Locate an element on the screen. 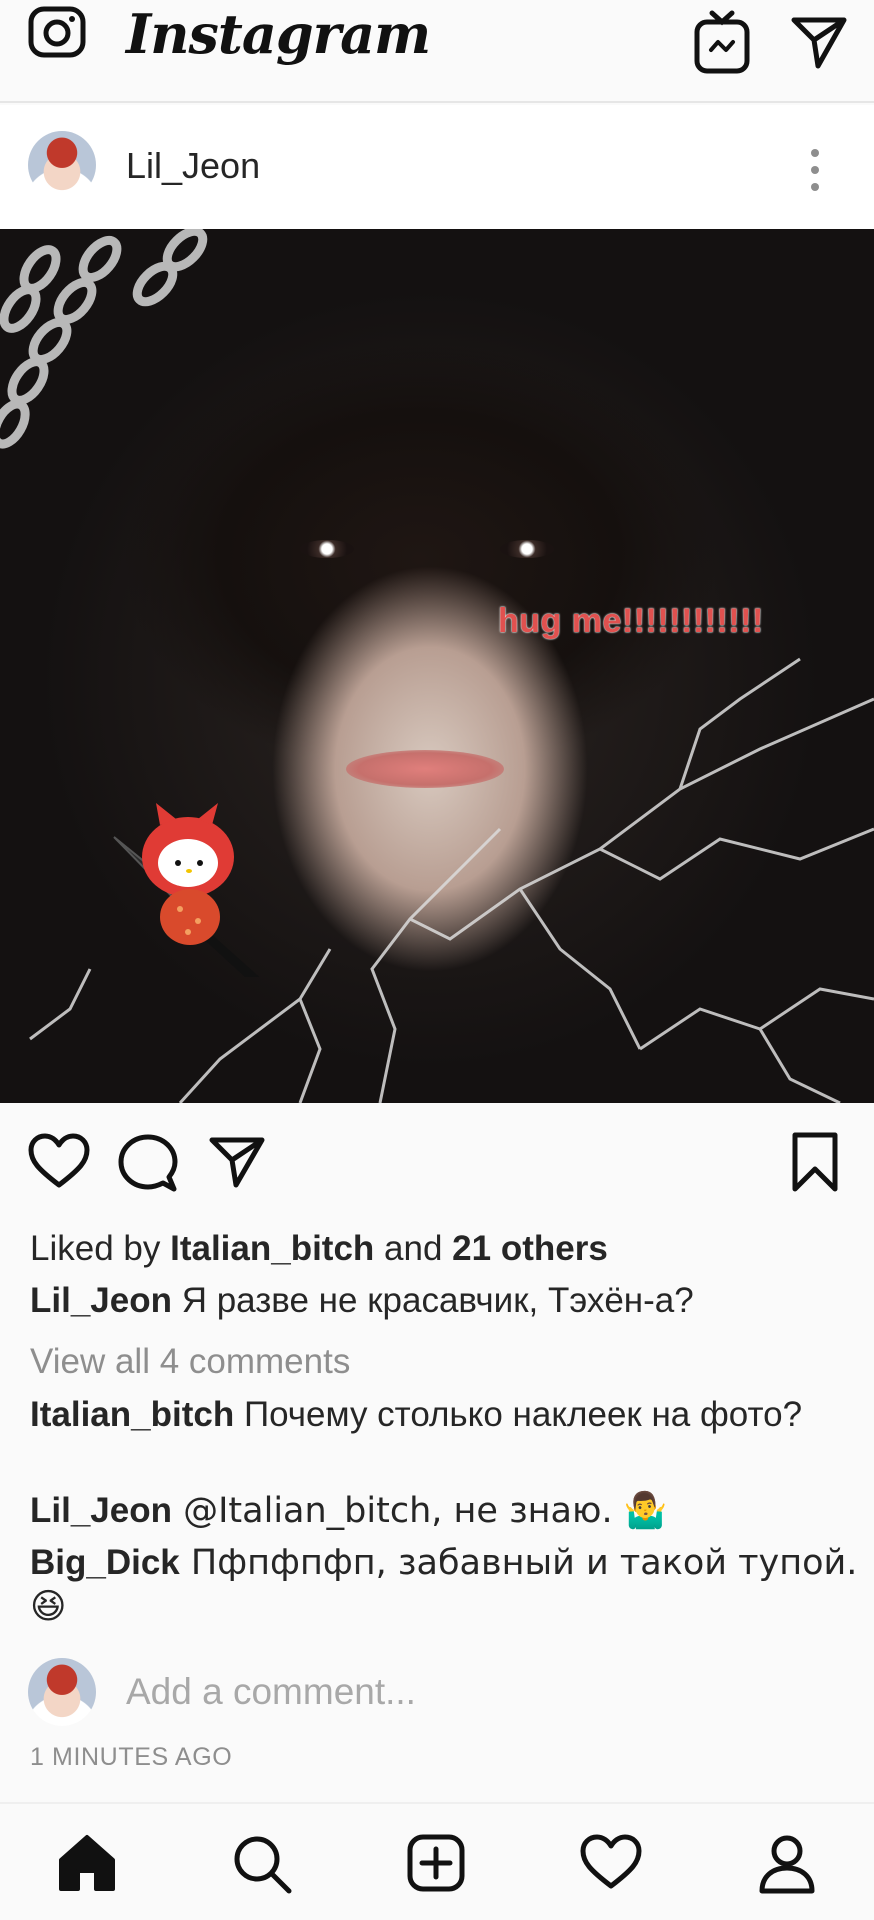 The width and height of the screenshot is (874, 1920). liker-username: Italian_bitch is located at coordinates (272, 1248).